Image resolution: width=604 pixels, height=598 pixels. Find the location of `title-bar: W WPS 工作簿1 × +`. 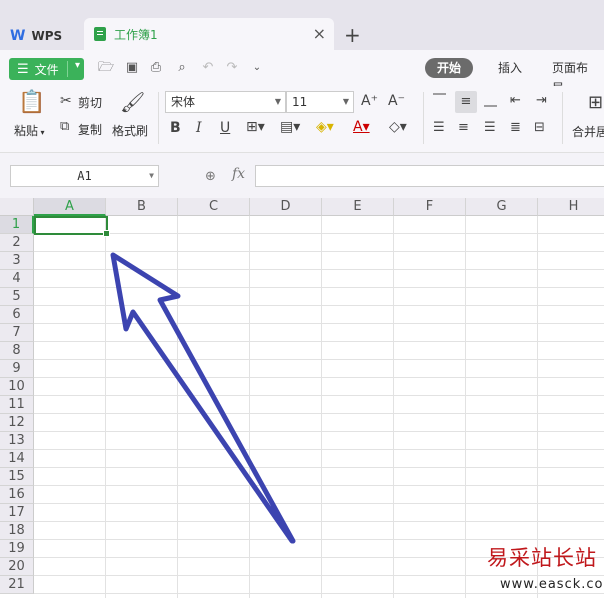

title-bar: W WPS 工作簿1 × + is located at coordinates (302, 25).